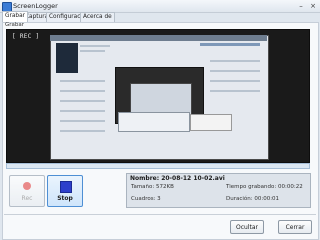 The height and width of the screenshot is (240, 320). I want to click on window-title: ScreenLogger, so click(35, 6).